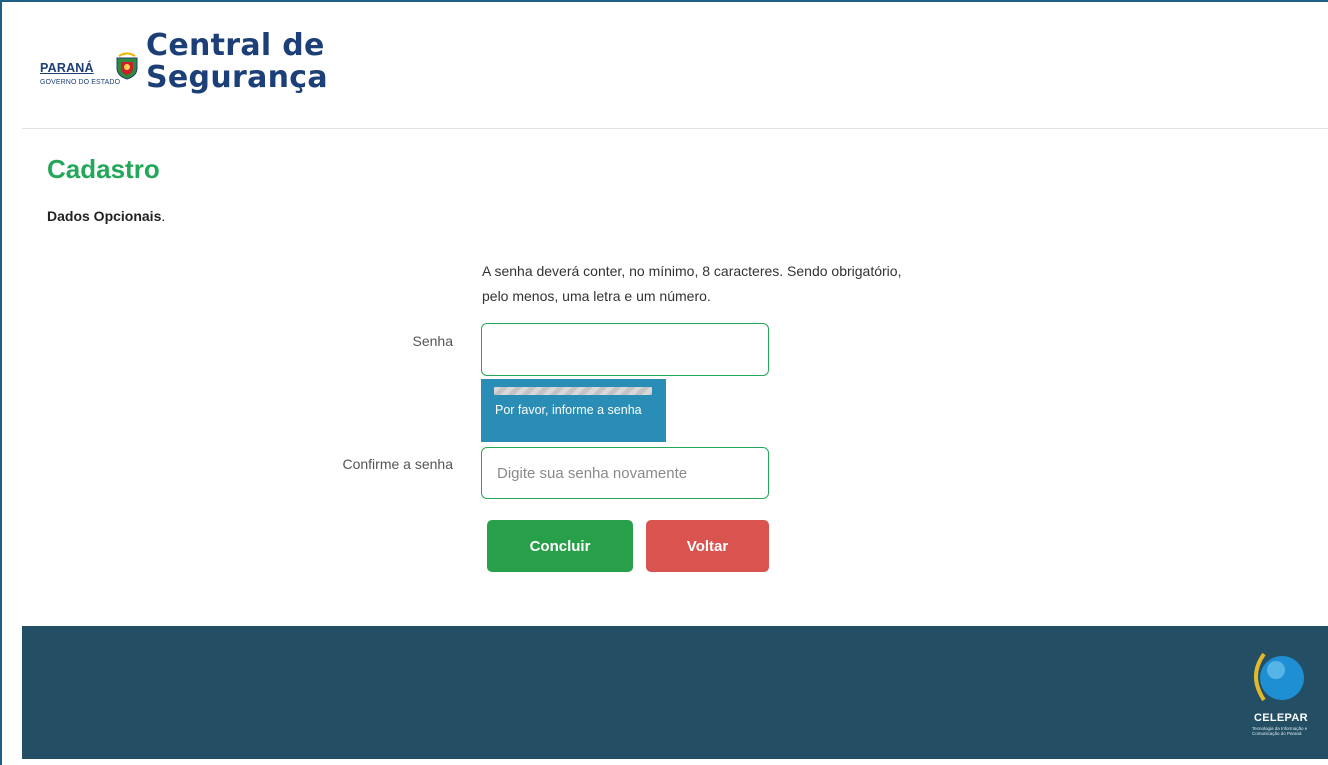 The width and height of the screenshot is (1328, 765). I want to click on confirm-password-label: Confirme a senha, so click(397, 464).